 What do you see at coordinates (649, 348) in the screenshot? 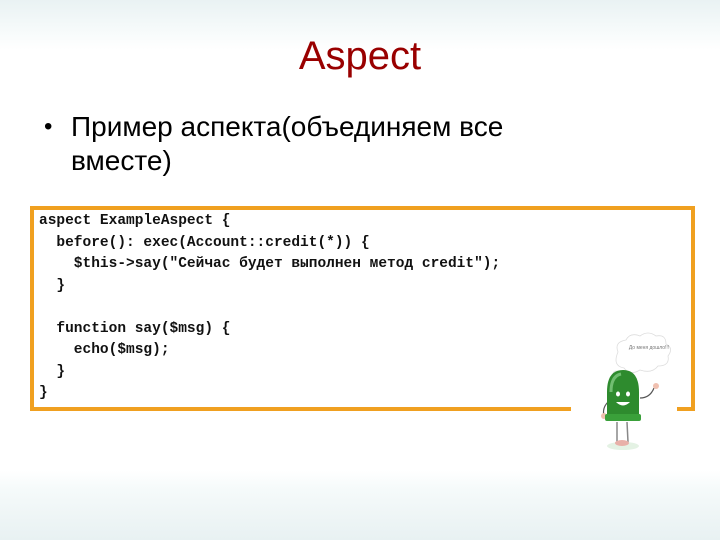
I see `thought-bubble-text: До меня дошло!!!` at bounding box center [649, 348].